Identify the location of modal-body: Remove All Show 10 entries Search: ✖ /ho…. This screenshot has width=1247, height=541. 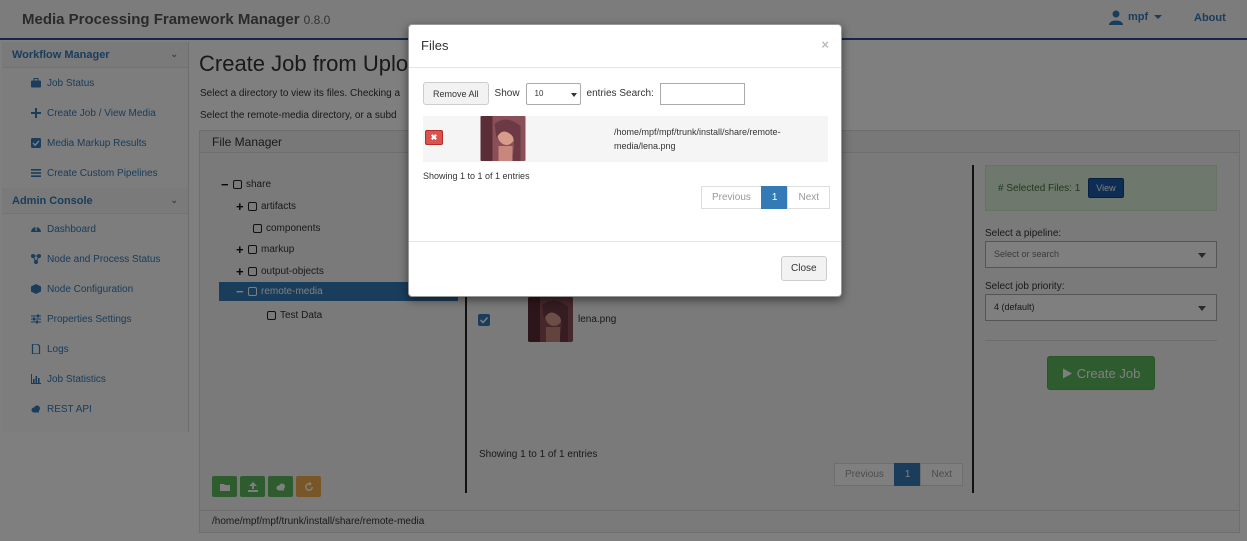
(625, 155).